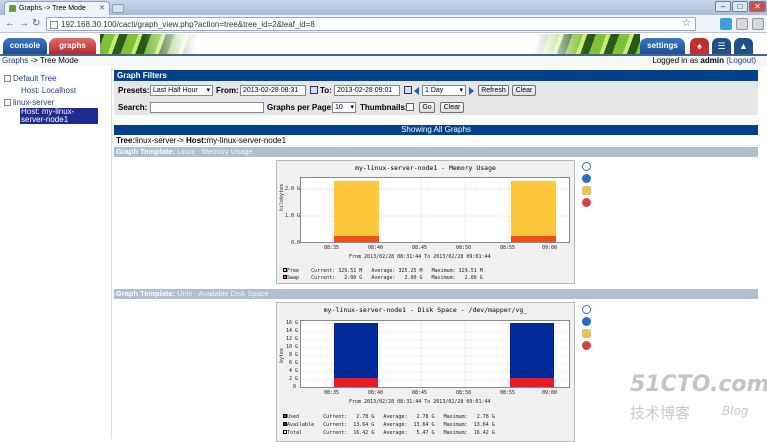  I want to click on reload-icon: ↻, so click(36, 23).